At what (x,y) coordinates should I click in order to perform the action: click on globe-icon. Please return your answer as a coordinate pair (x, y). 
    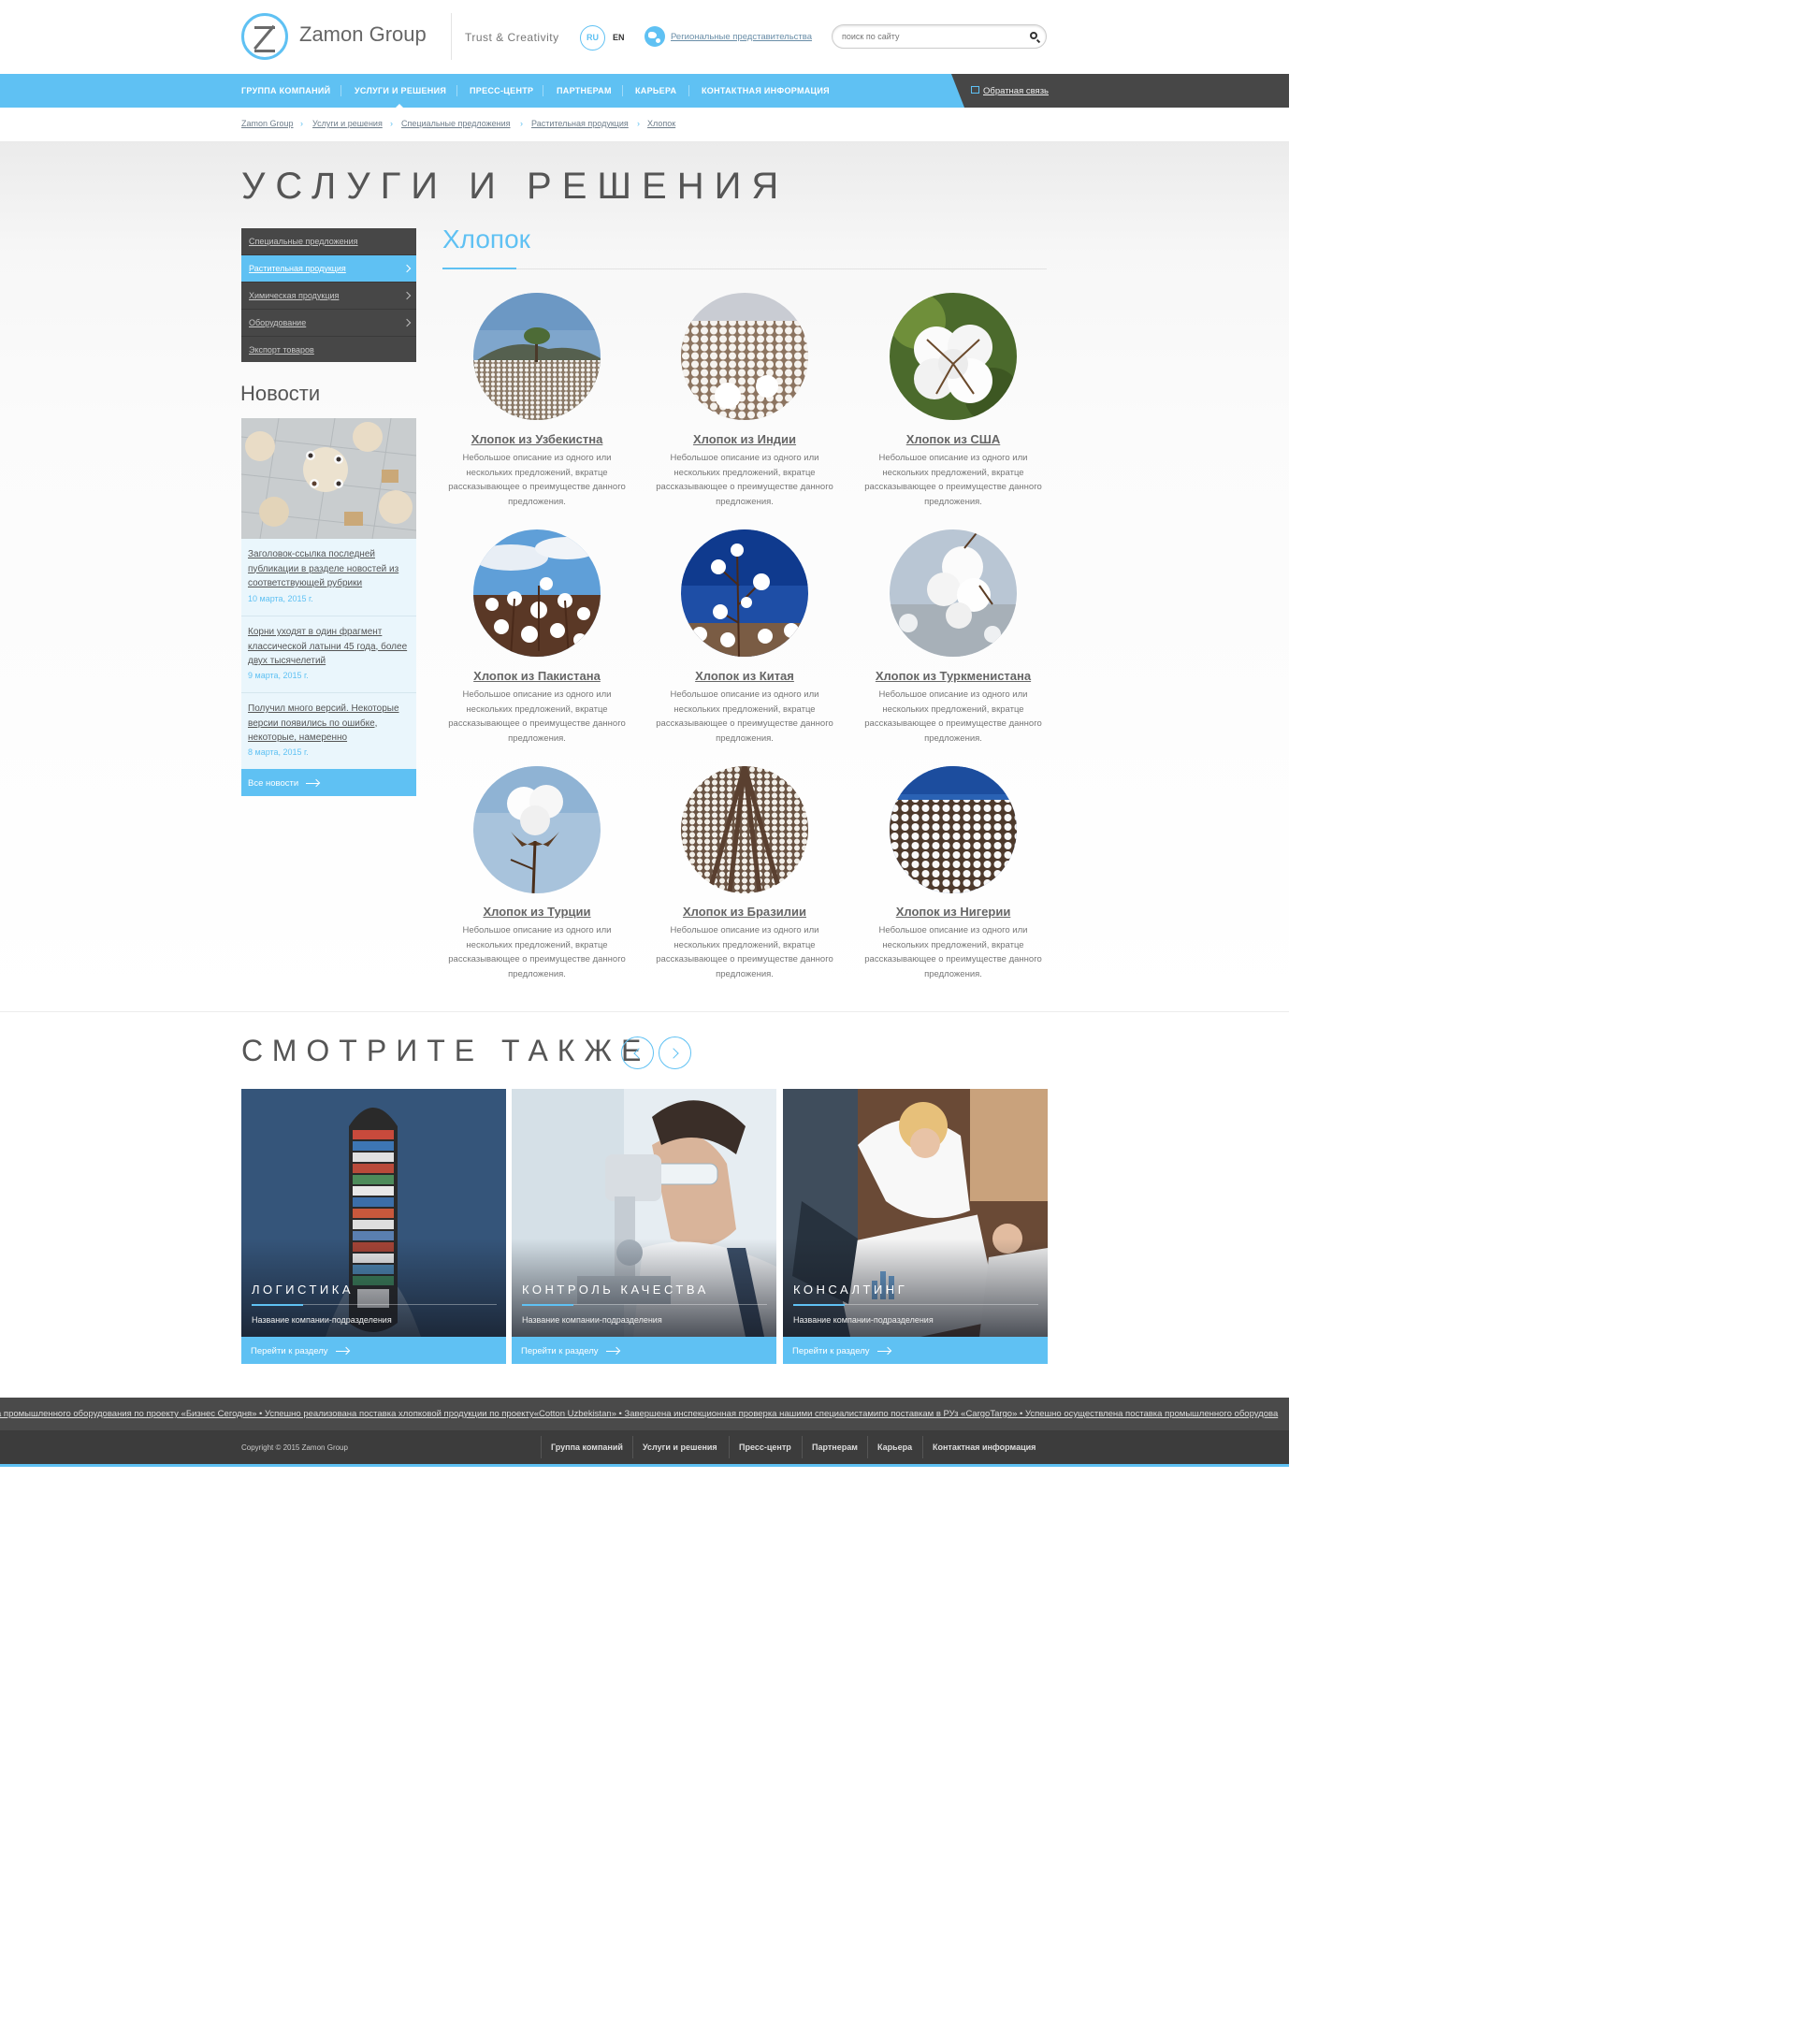
    Looking at the image, I should click on (655, 36).